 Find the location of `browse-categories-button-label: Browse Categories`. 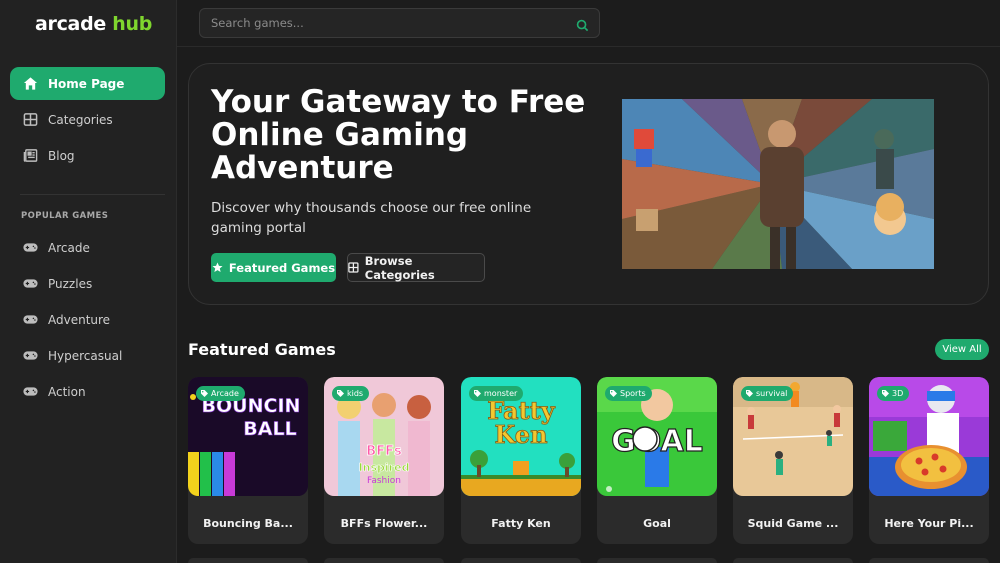

browse-categories-button-label: Browse Categories is located at coordinates (399, 267).